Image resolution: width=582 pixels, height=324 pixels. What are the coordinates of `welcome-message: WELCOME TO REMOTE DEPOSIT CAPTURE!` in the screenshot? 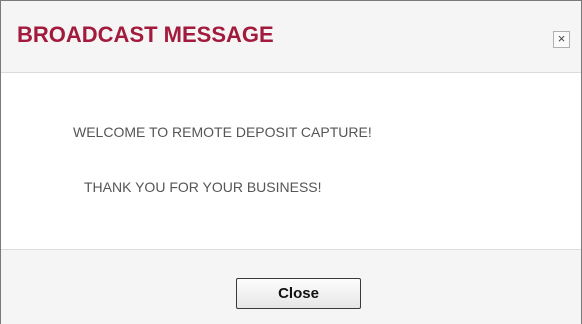 It's located at (222, 132).